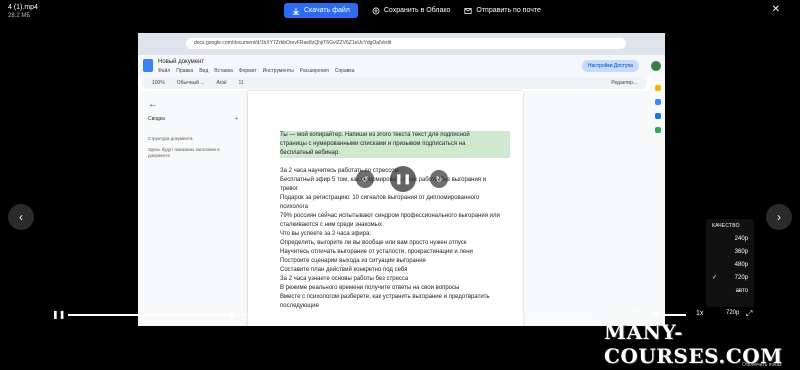  Describe the element at coordinates (657, 102) in the screenshot. I see `tasks-icon` at that location.